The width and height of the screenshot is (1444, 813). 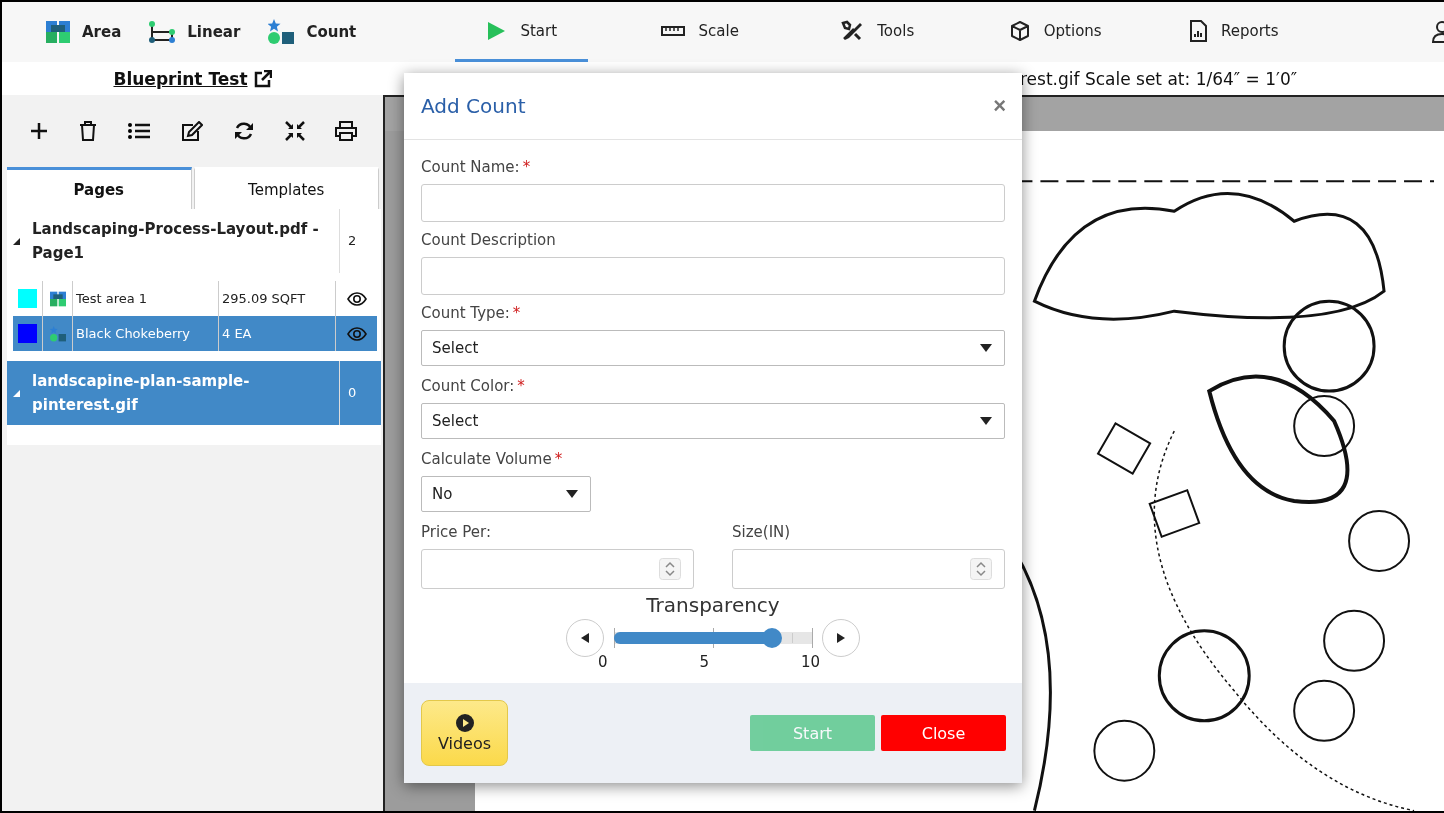 I want to click on panel-tab: Templates, so click(x=286, y=188).